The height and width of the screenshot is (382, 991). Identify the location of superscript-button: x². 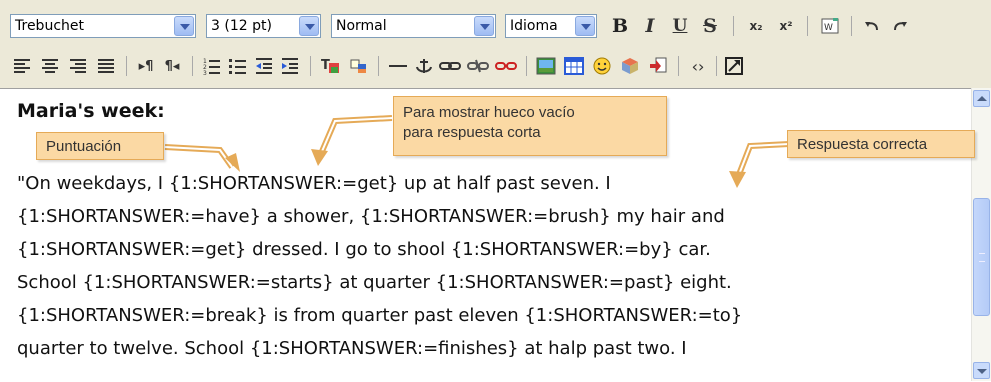
(786, 26).